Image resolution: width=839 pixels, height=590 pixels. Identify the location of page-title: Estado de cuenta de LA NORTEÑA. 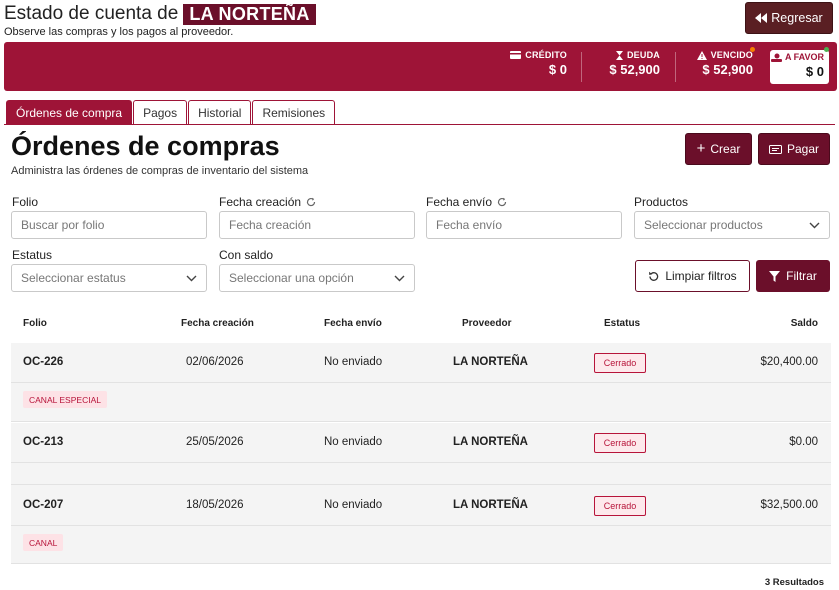
(160, 14).